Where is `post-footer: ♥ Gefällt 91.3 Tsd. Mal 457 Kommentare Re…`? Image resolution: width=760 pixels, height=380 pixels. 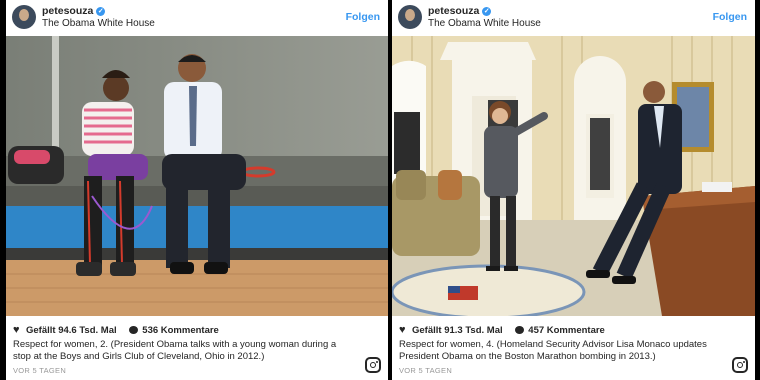
post-footer: ♥ Gefällt 91.3 Tsd. Mal 457 Kommentare Re… is located at coordinates (573, 348).